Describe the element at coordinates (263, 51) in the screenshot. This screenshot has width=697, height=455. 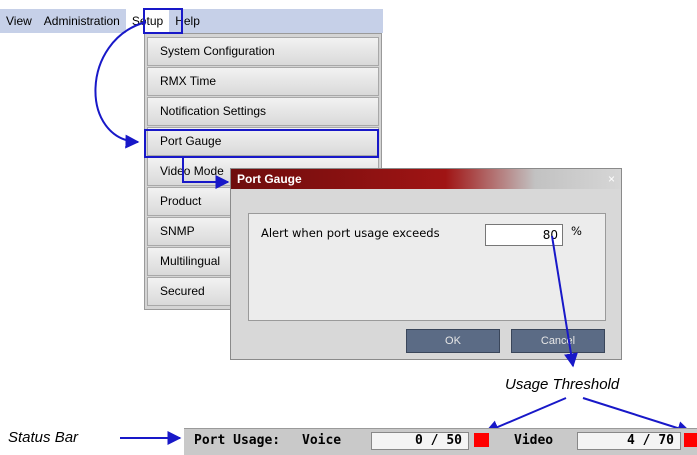
I see `menu-item-system-configuration: System Configuration` at that location.